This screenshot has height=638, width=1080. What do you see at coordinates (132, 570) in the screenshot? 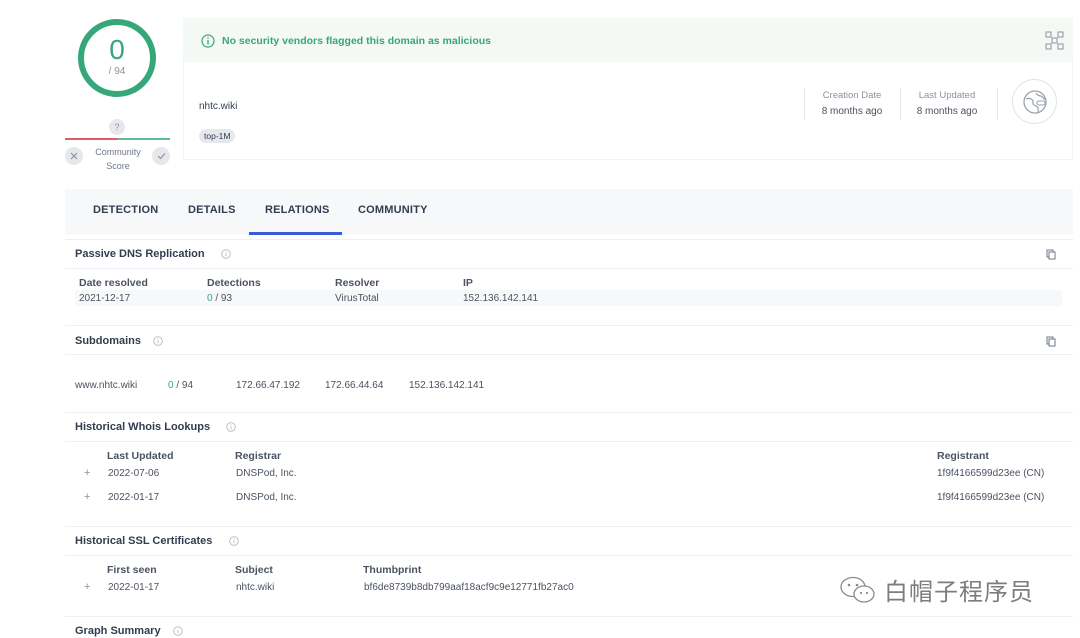
I see `col-first-seen: First seen` at bounding box center [132, 570].